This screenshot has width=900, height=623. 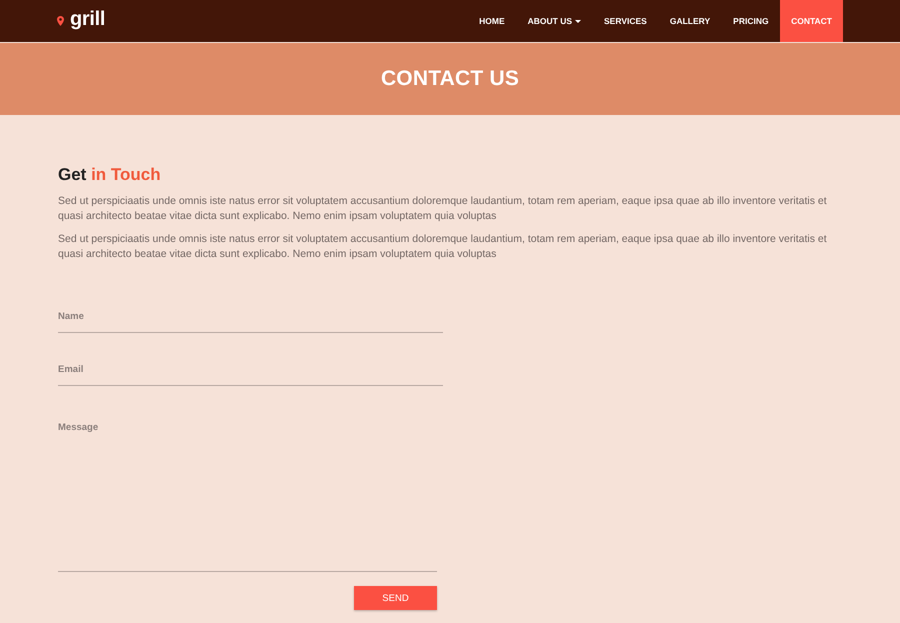 What do you see at coordinates (247, 492) in the screenshot?
I see `message-textarea: Message` at bounding box center [247, 492].